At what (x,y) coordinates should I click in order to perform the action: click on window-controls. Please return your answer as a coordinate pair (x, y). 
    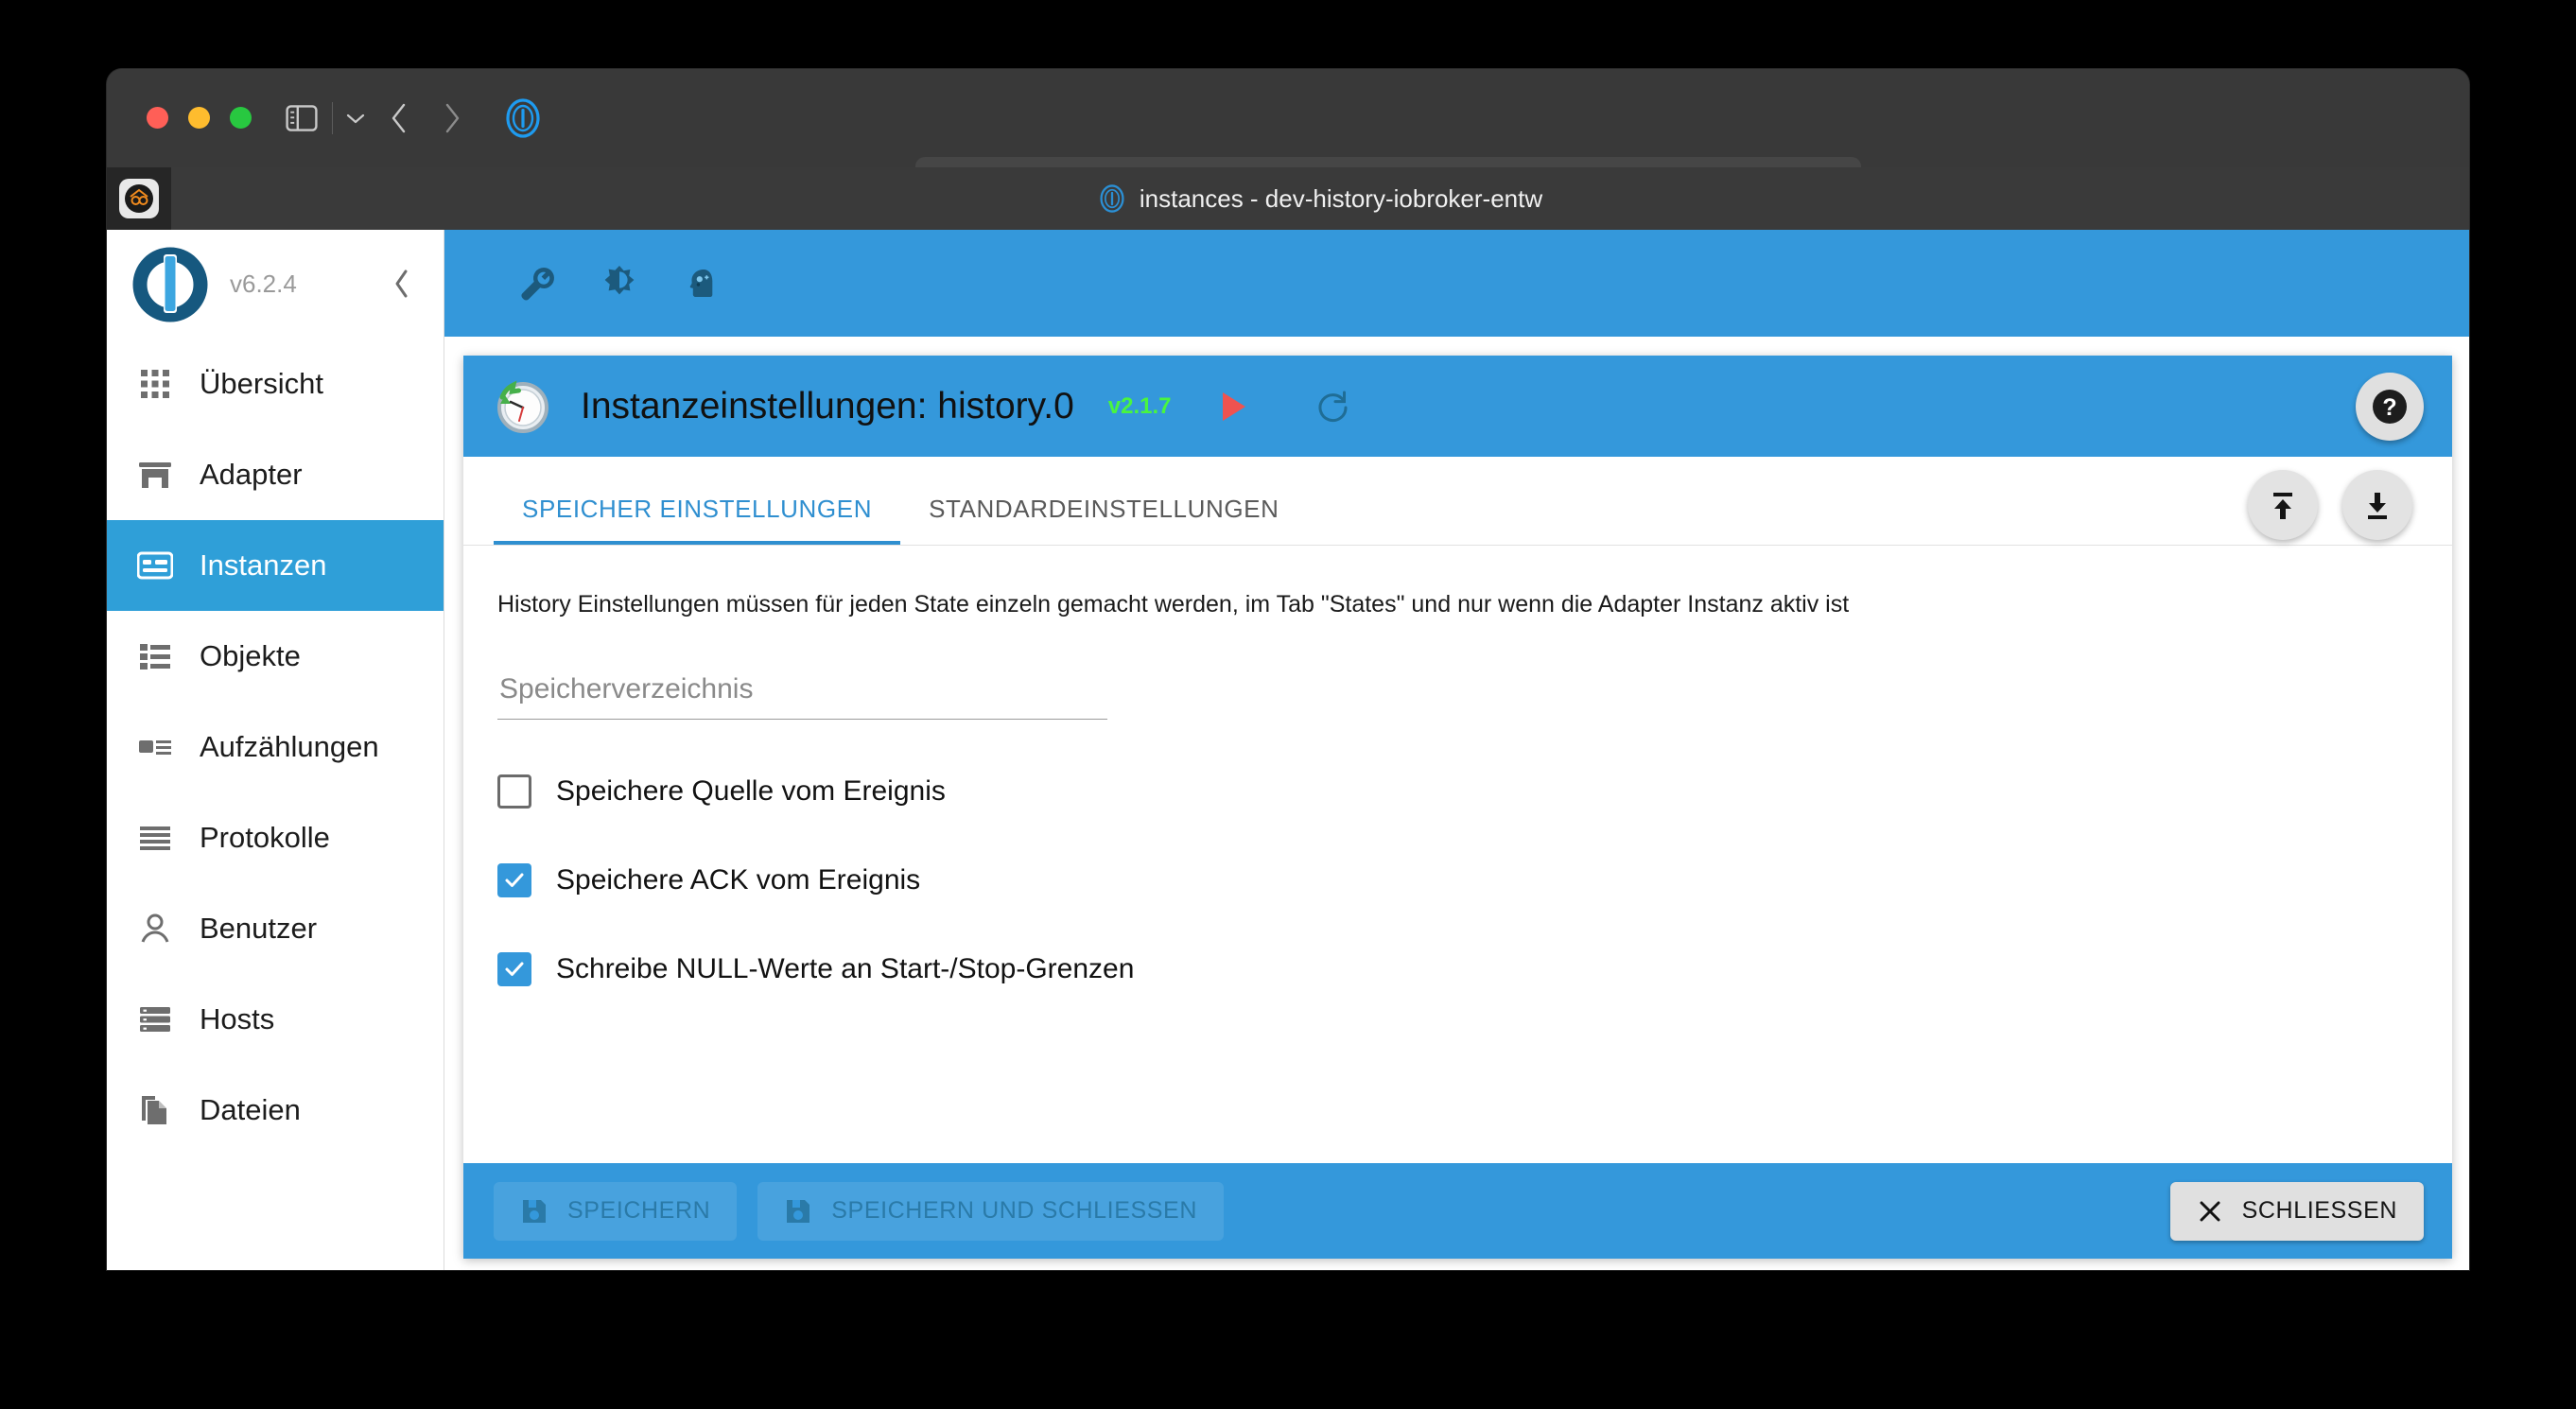
    Looking at the image, I should click on (199, 118).